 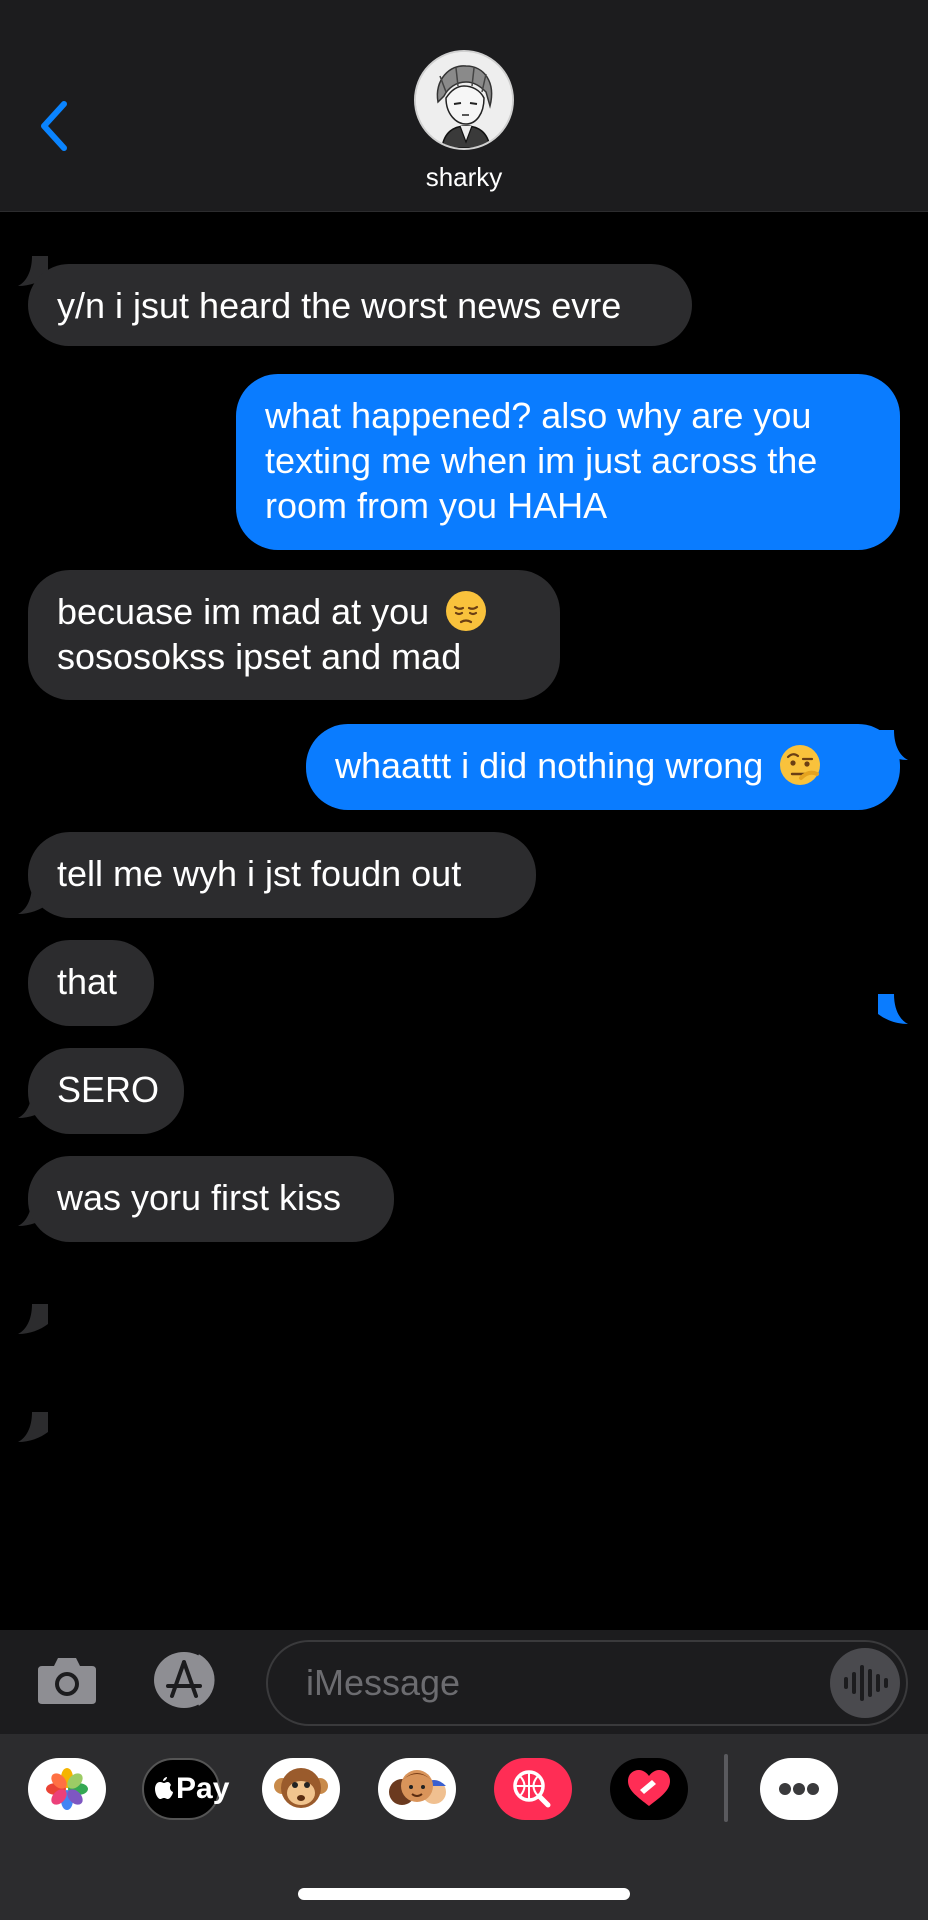 I want to click on message-bubble-incoming: that, so click(x=91, y=983).